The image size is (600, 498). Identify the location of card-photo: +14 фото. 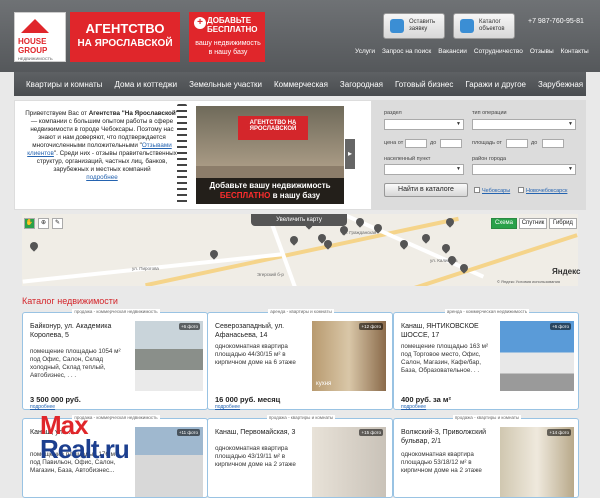
(537, 462).